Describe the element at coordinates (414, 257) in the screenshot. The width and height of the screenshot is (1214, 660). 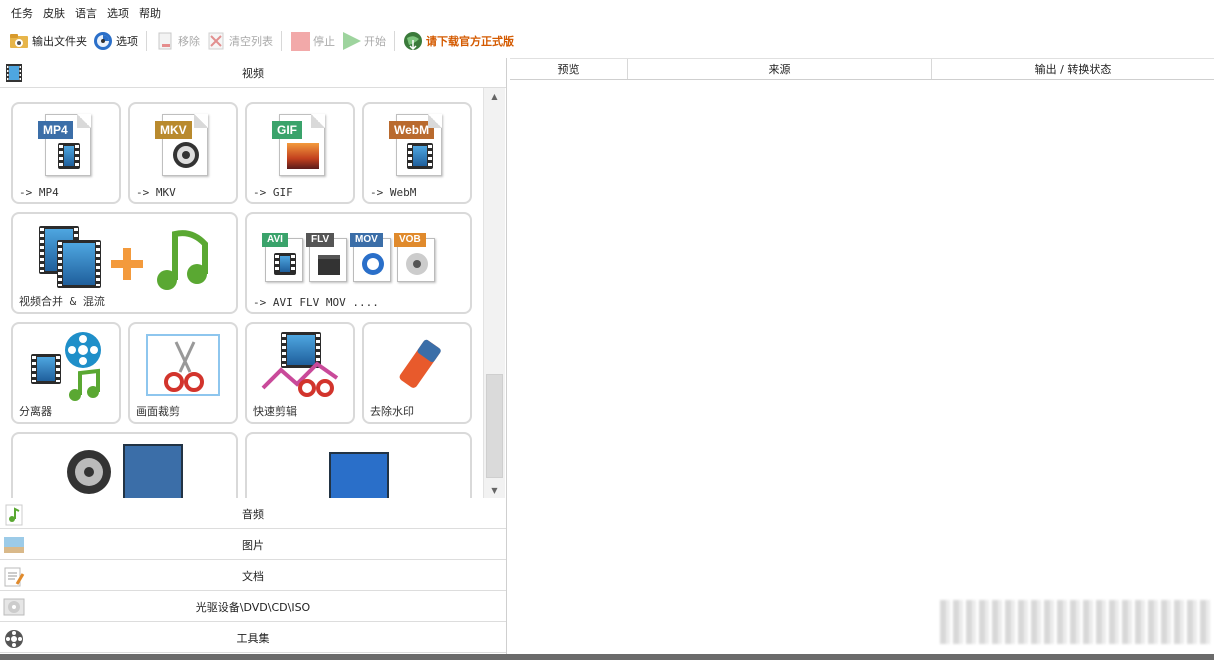
I see `vob-format-icon: VOB` at that location.